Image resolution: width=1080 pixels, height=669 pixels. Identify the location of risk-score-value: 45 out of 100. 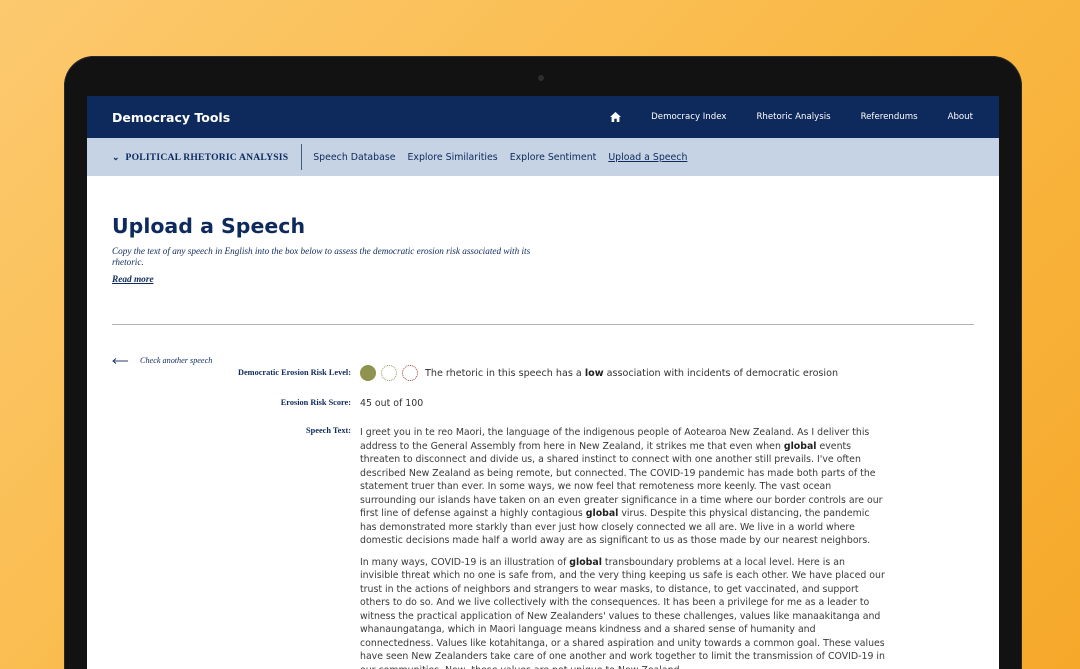
(392, 403).